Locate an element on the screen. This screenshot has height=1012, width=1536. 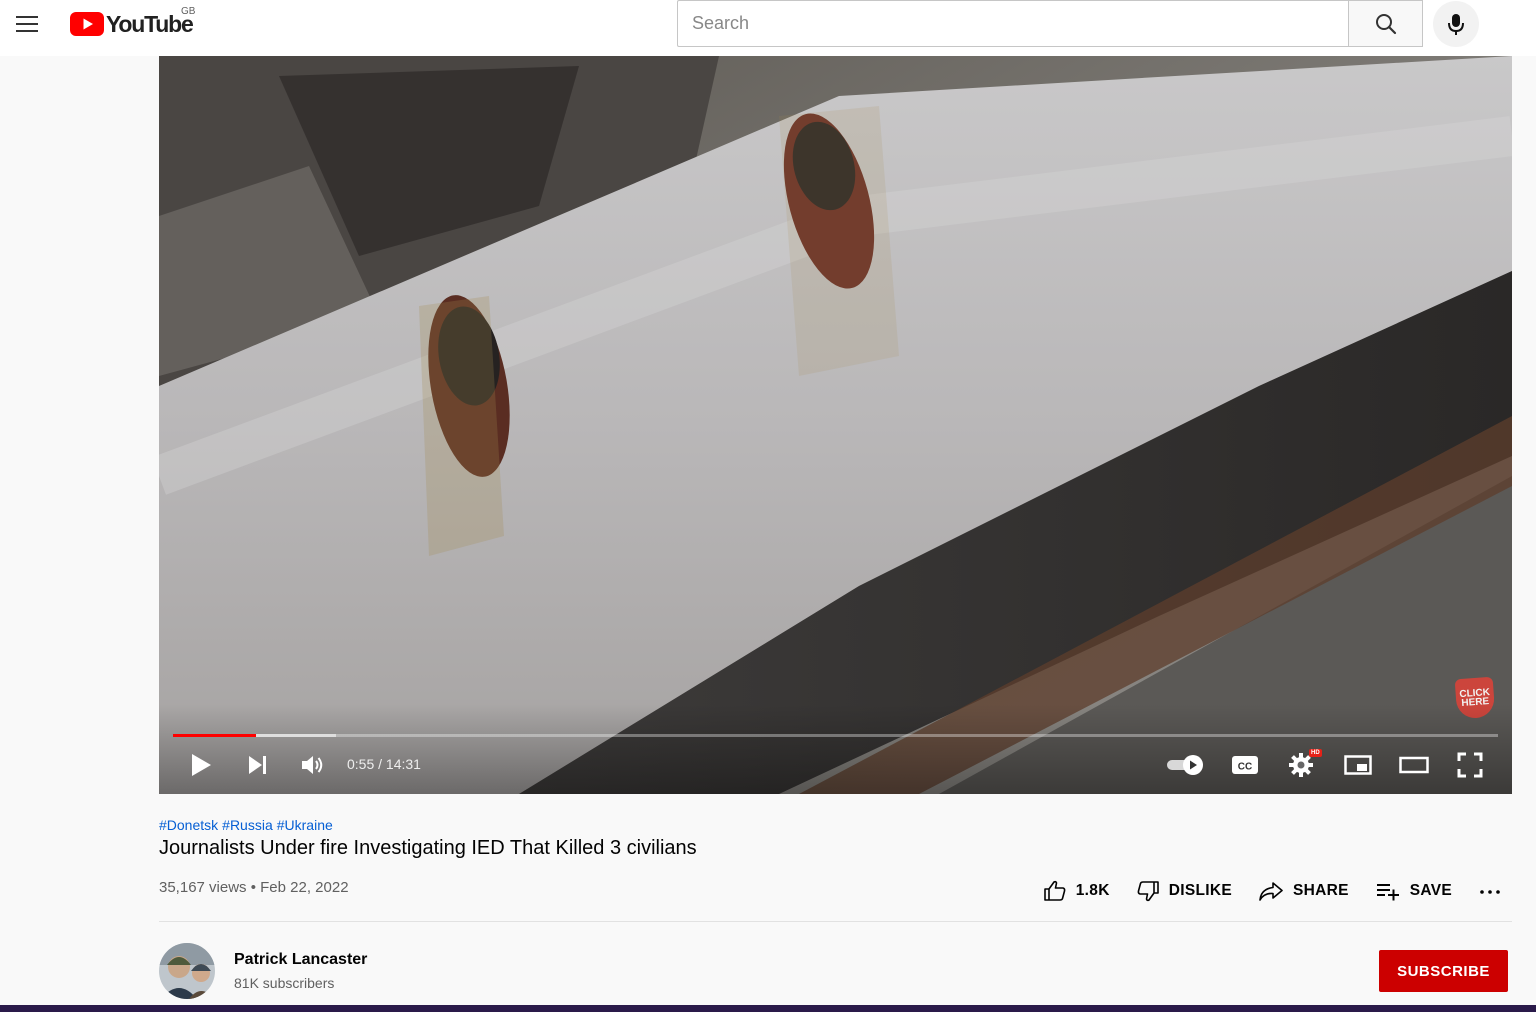
progress-played is located at coordinates (215, 735).